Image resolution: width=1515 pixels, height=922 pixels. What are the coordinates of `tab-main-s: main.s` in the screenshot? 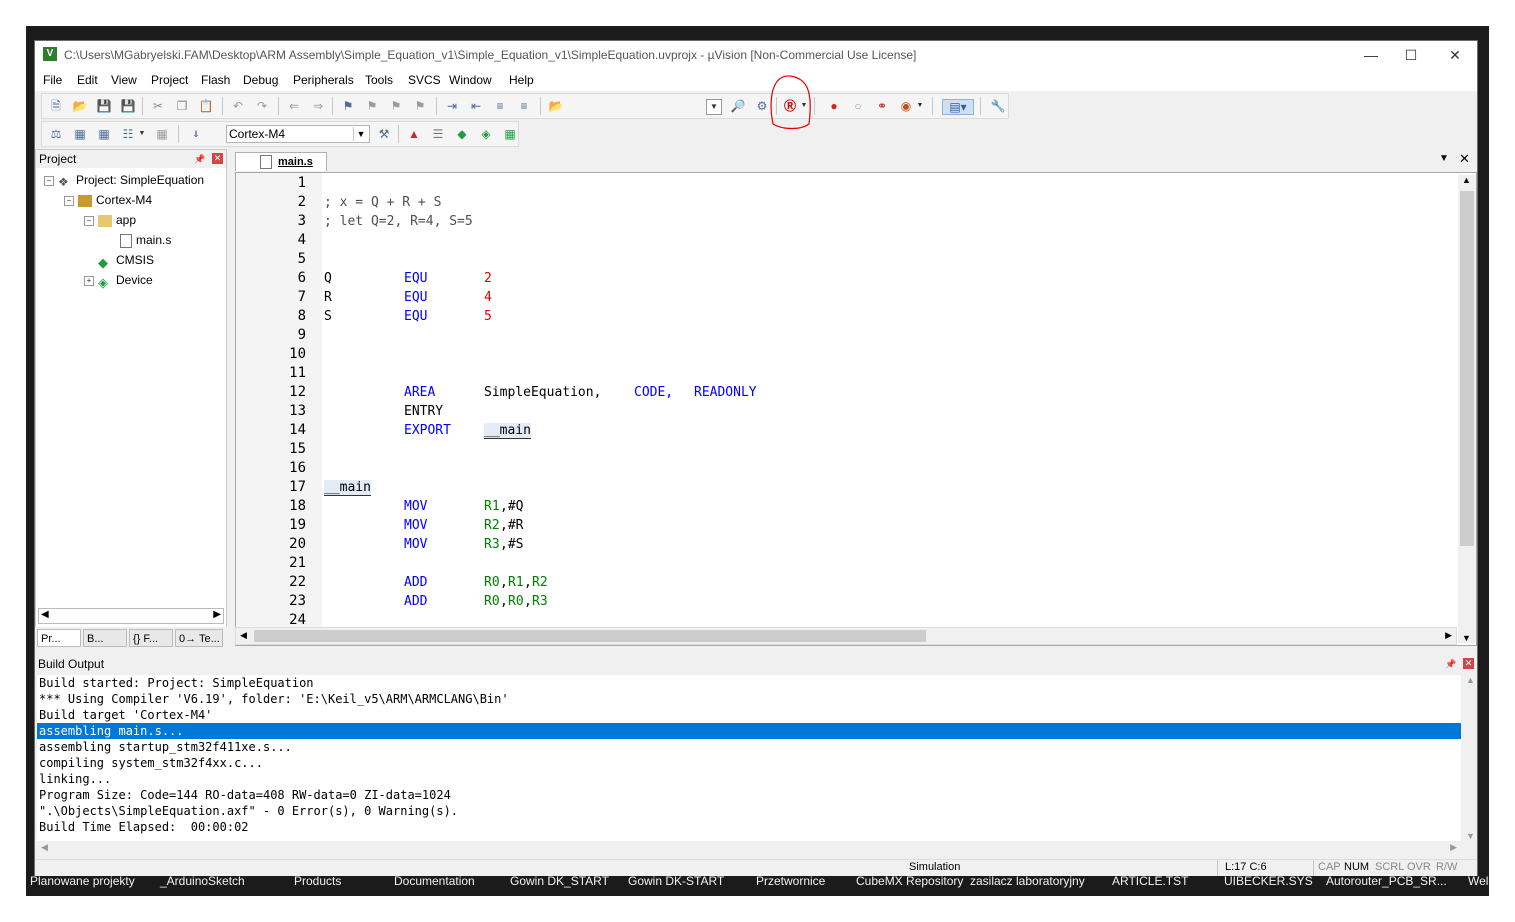 It's located at (281, 161).